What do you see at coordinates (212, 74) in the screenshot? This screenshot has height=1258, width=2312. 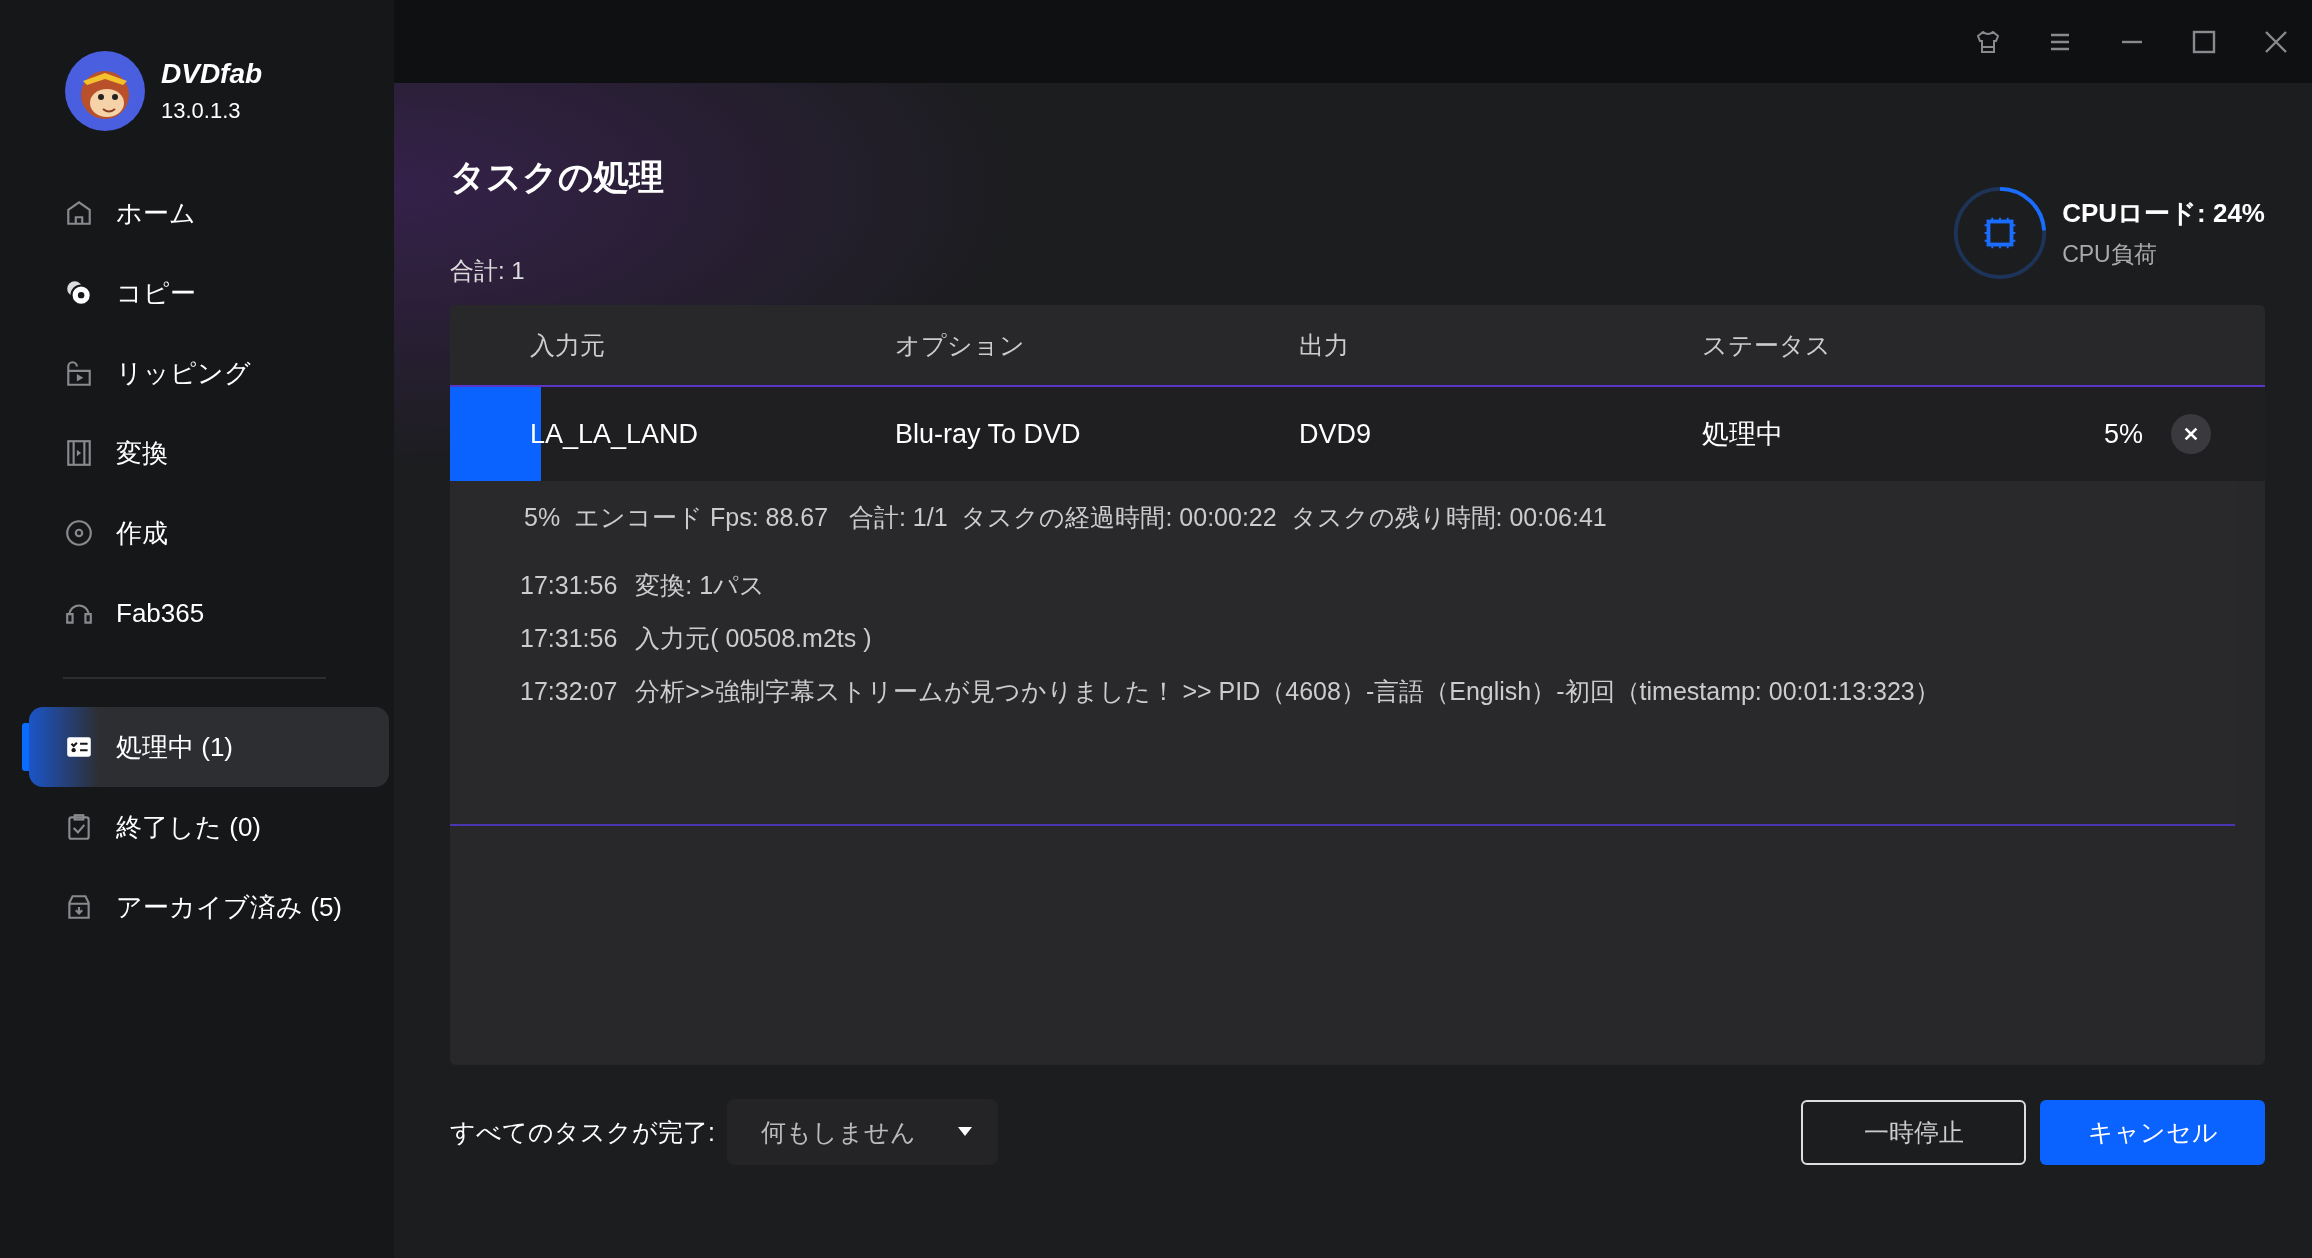 I see `app-name: DVDfab` at bounding box center [212, 74].